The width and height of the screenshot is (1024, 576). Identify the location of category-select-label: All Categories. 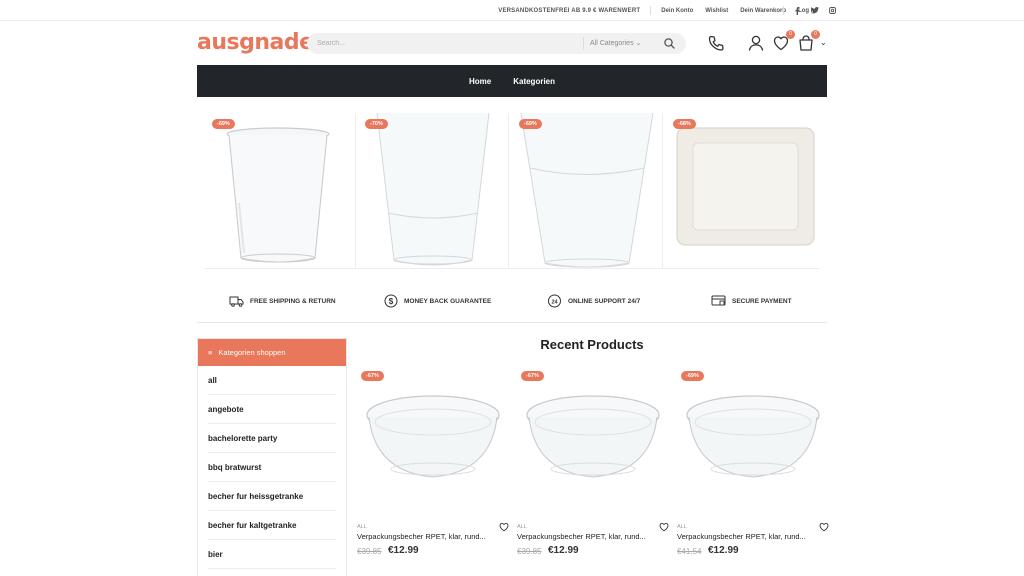
(612, 43).